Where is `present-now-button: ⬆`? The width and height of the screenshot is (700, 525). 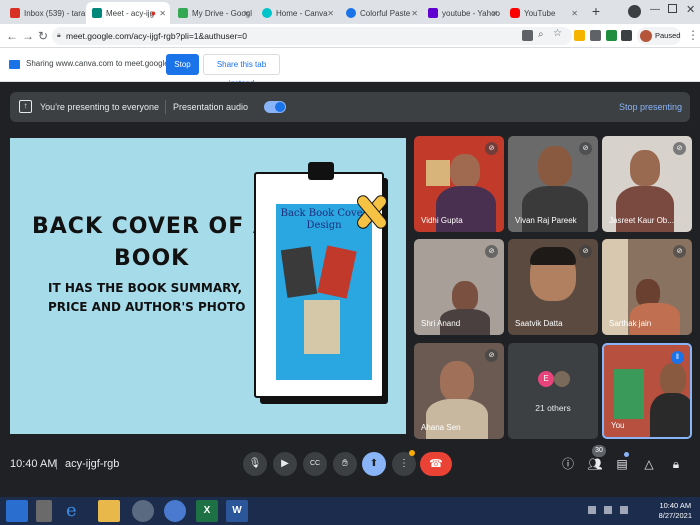
present-now-button: ⬆ is located at coordinates (374, 464).